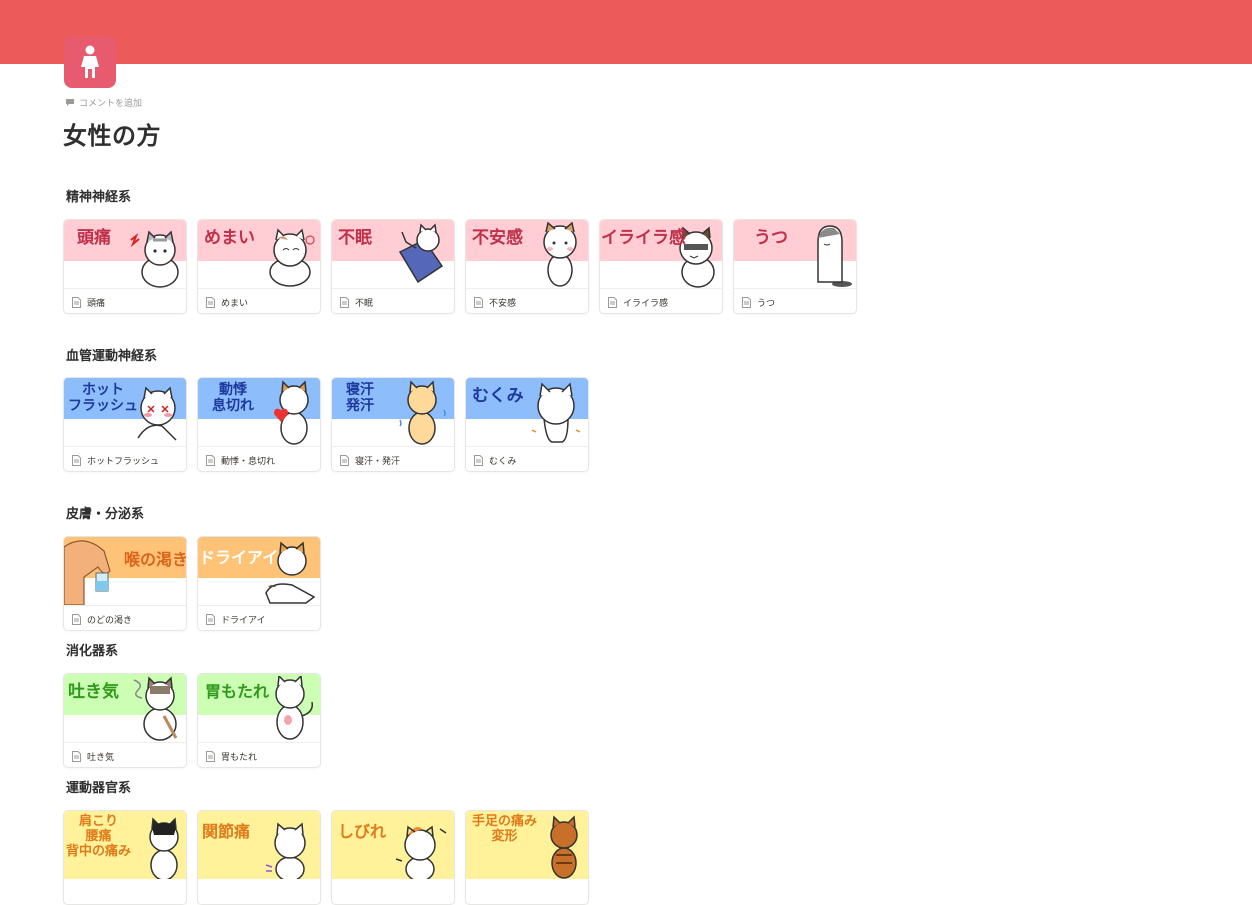 This screenshot has width=1252, height=905. Describe the element at coordinates (503, 462) in the screenshot. I see `card-label: むくみ` at that location.